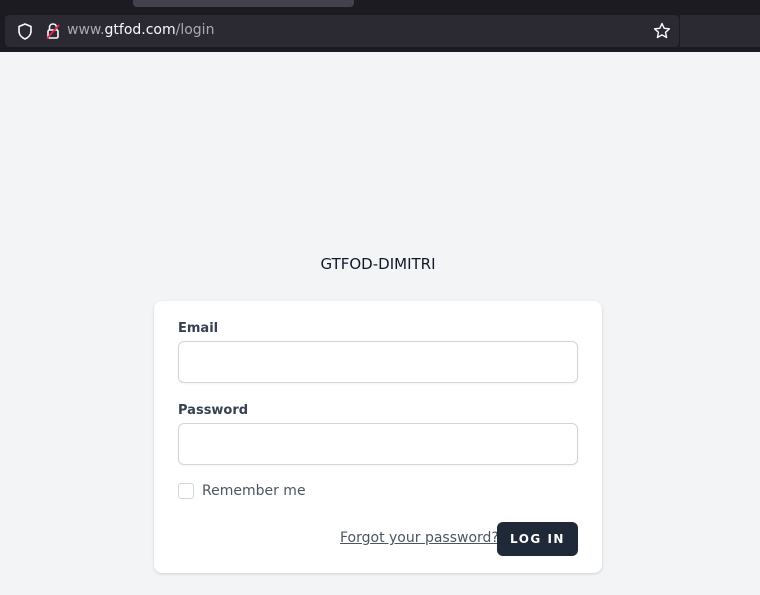  I want to click on url-text: www.gtfod.com/login, so click(140, 30).